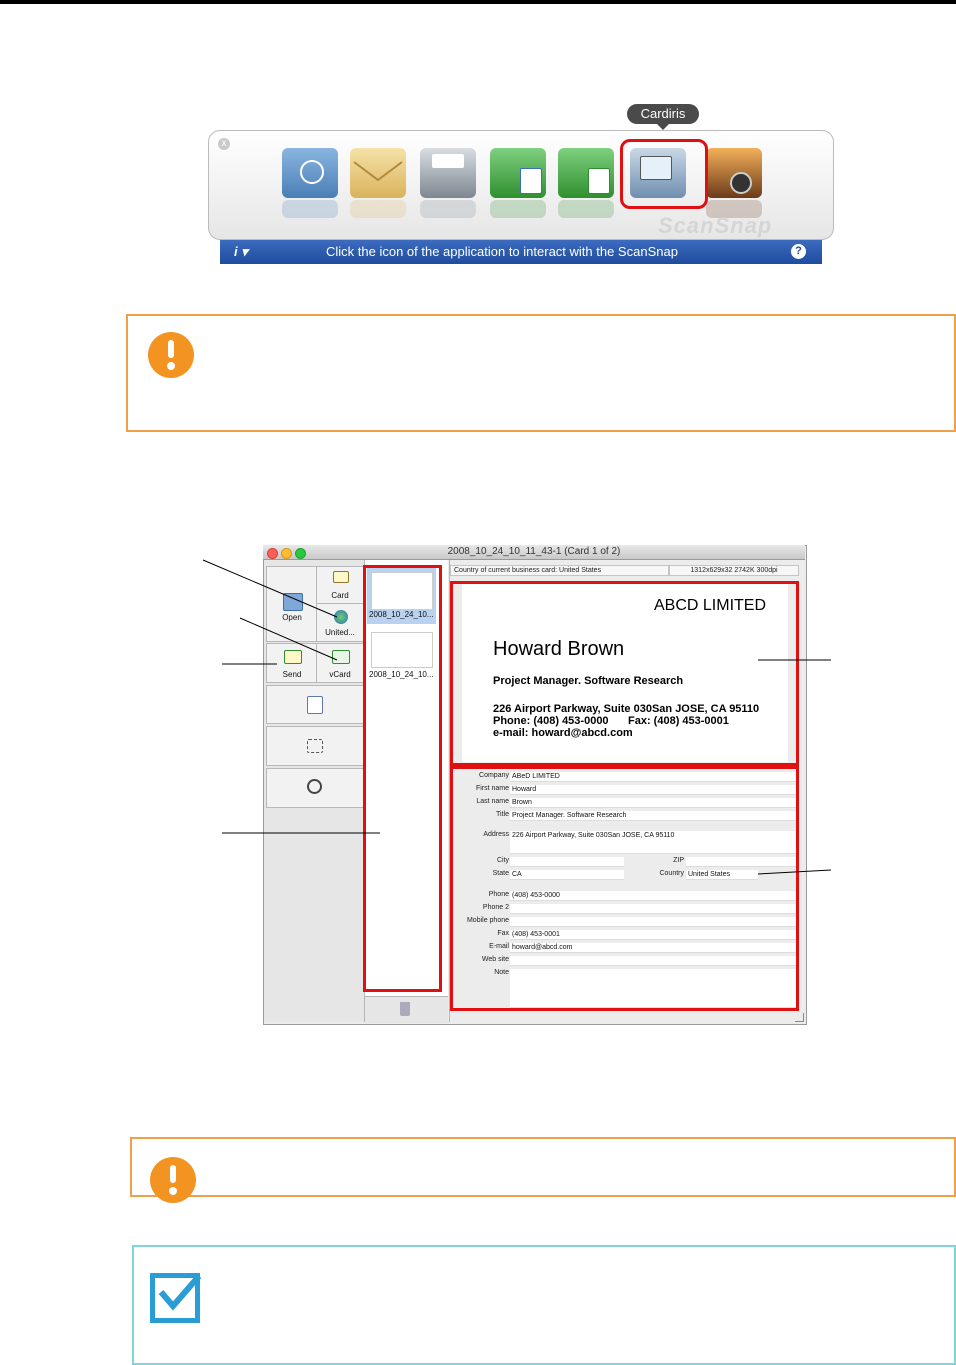  I want to click on callout-vcard, so click(288, 639).